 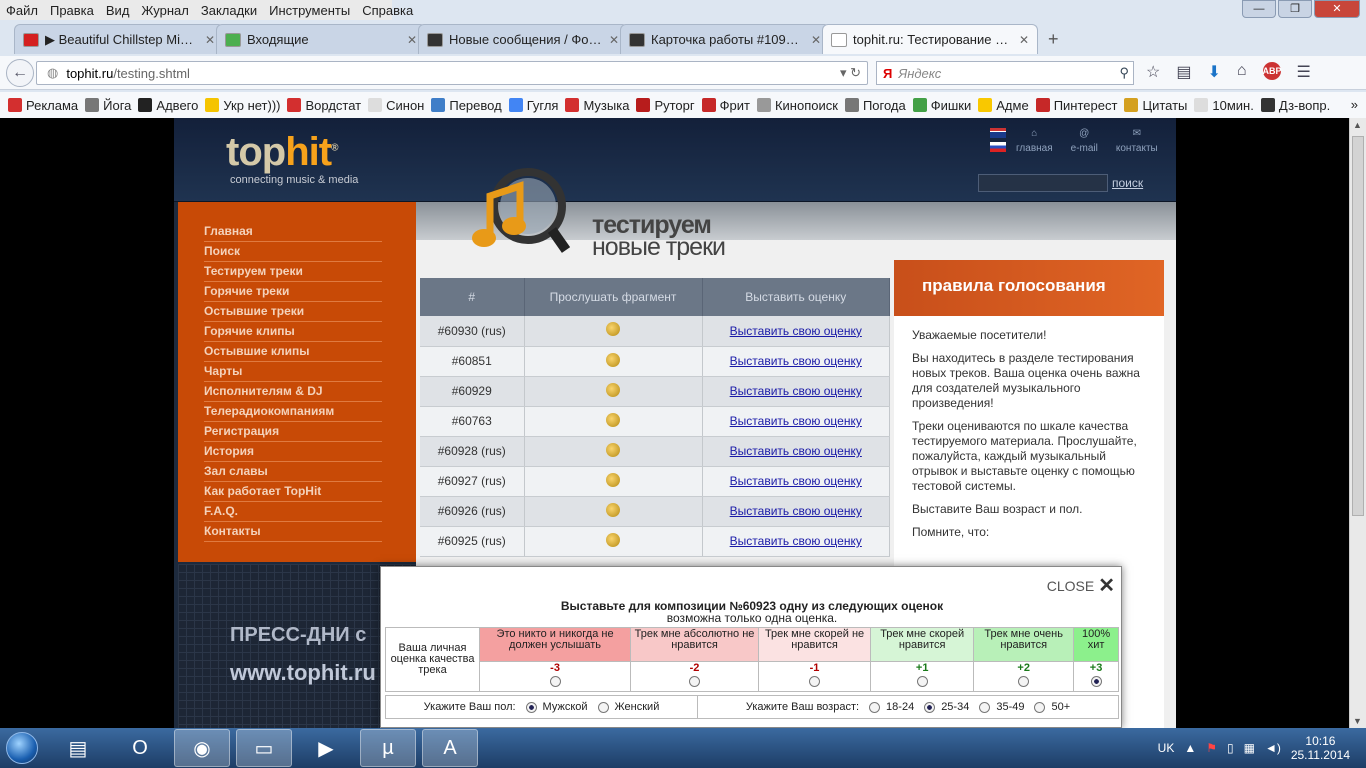 I want to click on browser-tab: ▶ Beautiful Chillstep Mix #... ✕, so click(x=119, y=39).